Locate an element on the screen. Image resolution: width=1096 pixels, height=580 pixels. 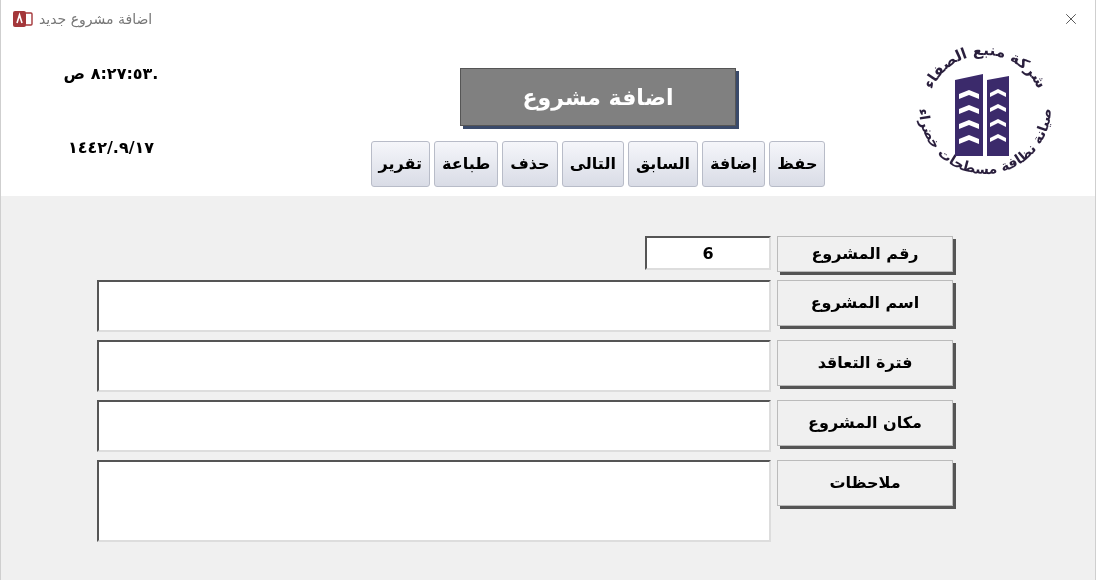
field-label: اسم المشروع is located at coordinates (865, 303).